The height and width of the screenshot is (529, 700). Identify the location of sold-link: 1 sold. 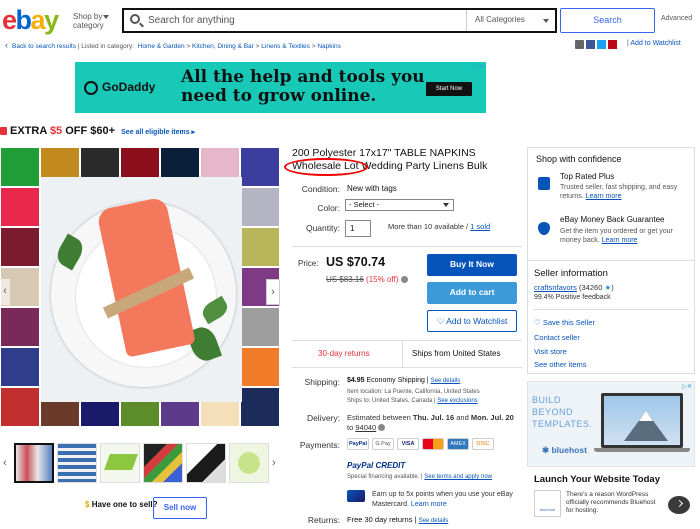
(480, 226).